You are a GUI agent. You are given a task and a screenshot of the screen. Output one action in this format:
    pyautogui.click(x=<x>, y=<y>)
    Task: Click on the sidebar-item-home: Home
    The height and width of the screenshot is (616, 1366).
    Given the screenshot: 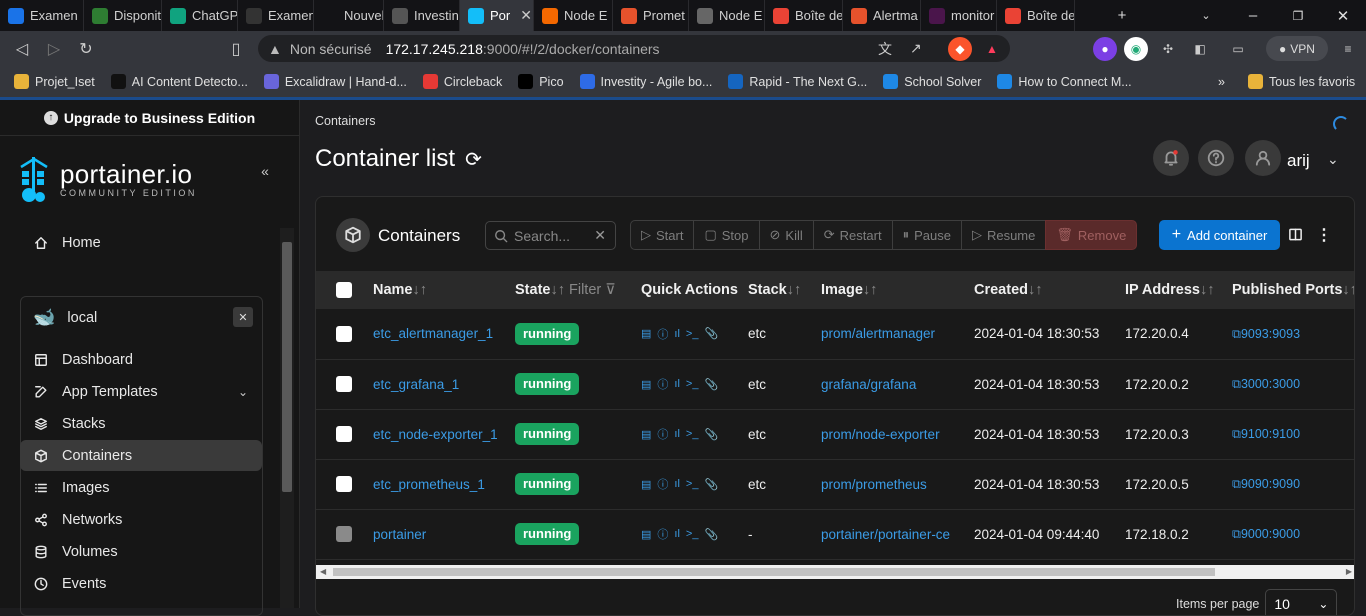 What is the action you would take?
    pyautogui.click(x=141, y=242)
    